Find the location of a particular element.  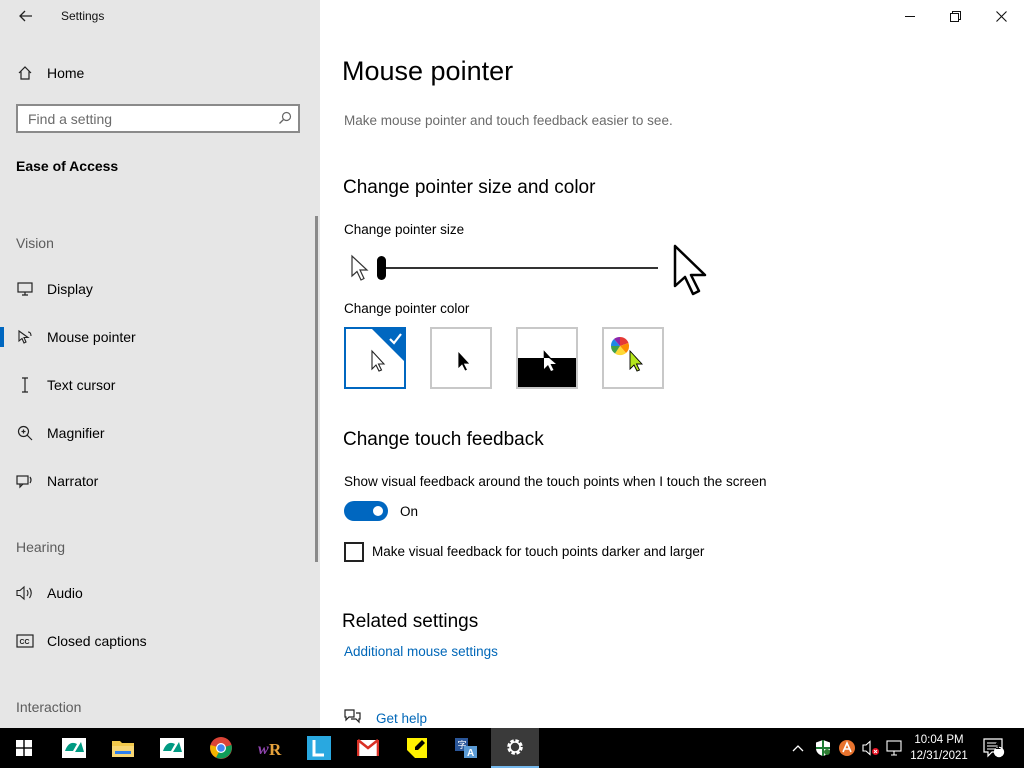

taskbar: wR 字A 10:04 PM 12/31/2021 1 is located at coordinates (512, 748).